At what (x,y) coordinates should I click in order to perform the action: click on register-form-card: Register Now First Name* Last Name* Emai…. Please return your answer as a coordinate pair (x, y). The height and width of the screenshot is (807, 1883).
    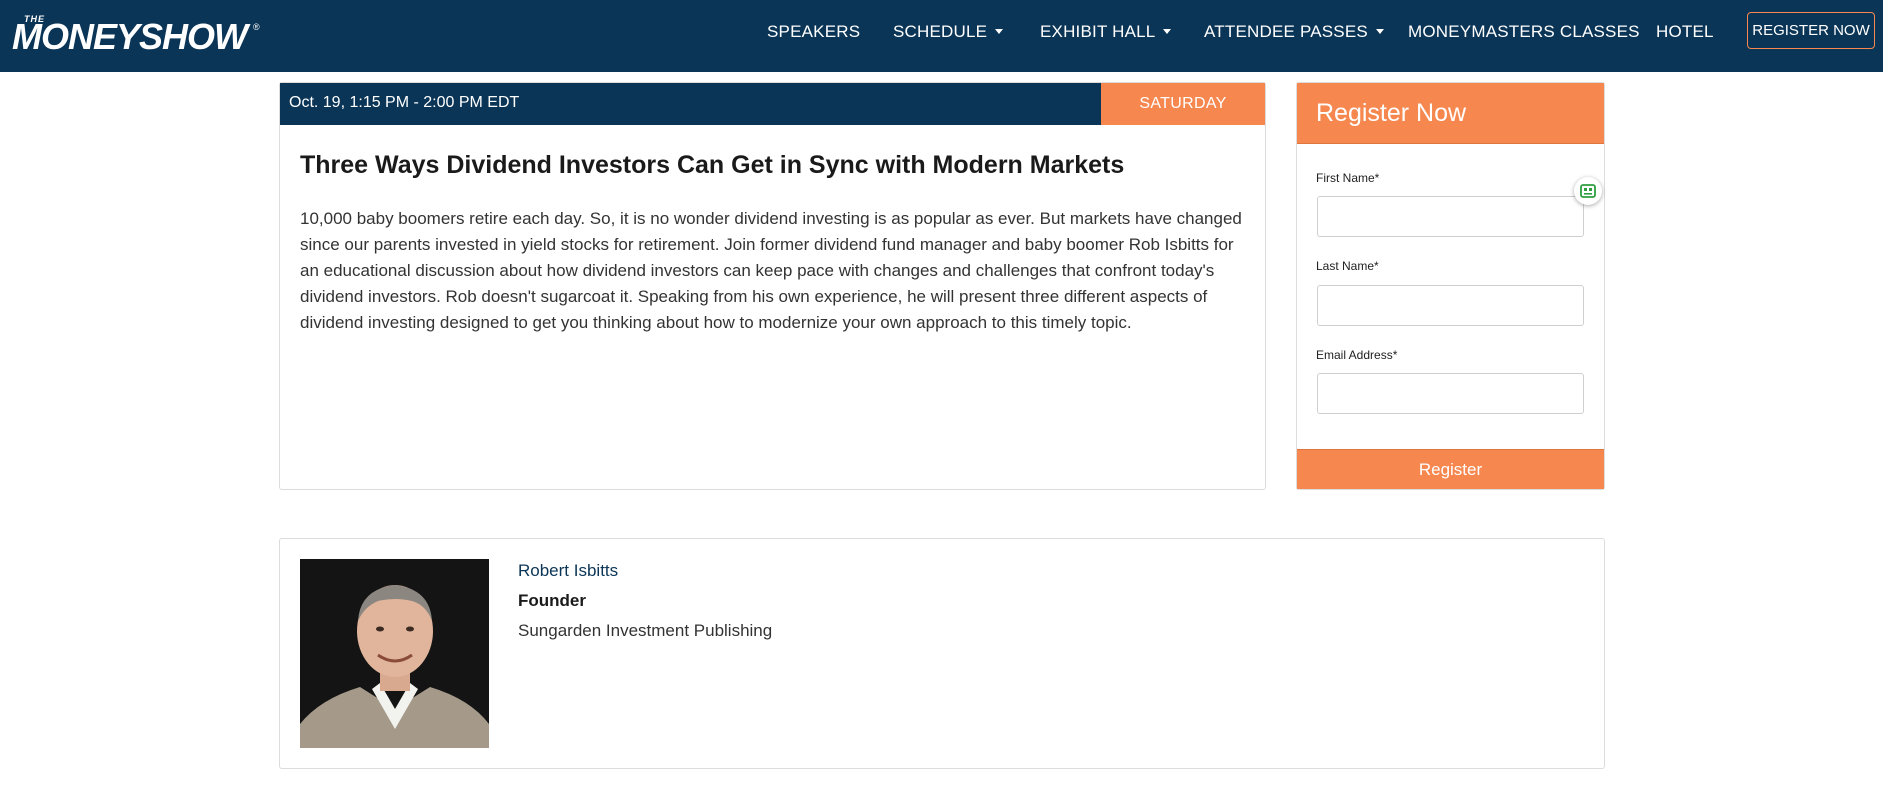
    Looking at the image, I should click on (1450, 286).